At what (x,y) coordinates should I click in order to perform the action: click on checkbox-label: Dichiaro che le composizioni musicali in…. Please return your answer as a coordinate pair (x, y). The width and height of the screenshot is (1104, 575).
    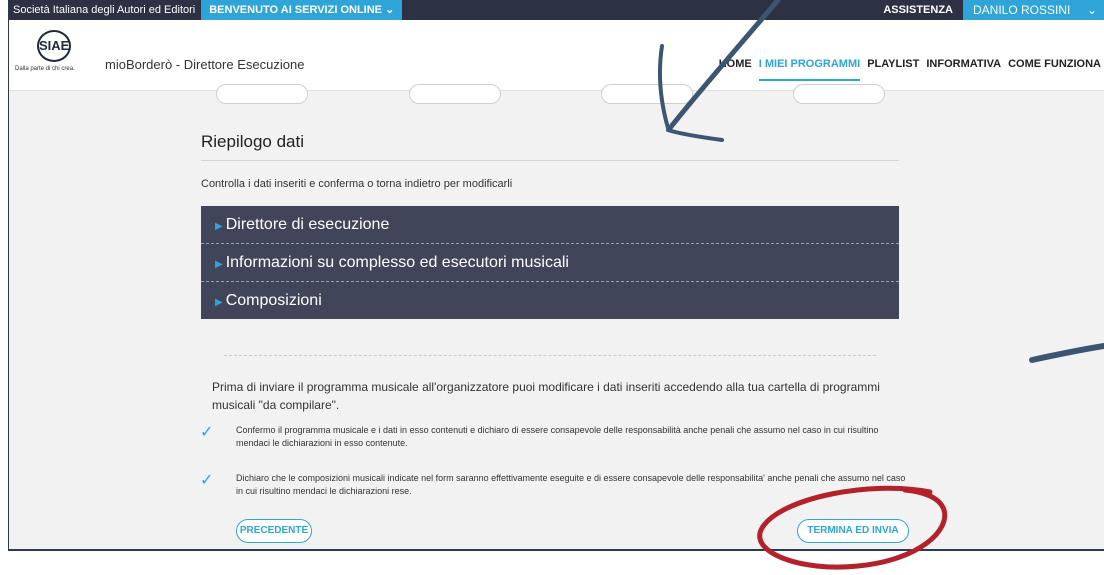
    Looking at the image, I should click on (571, 484).